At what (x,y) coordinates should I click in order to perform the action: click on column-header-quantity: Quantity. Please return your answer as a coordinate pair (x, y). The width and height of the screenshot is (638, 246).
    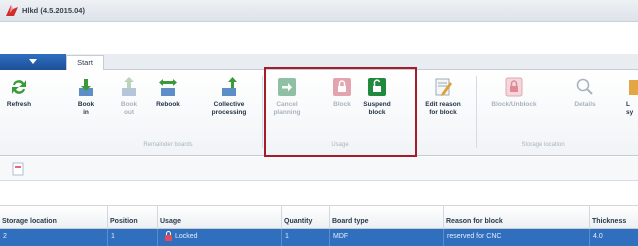
    Looking at the image, I should click on (306, 218).